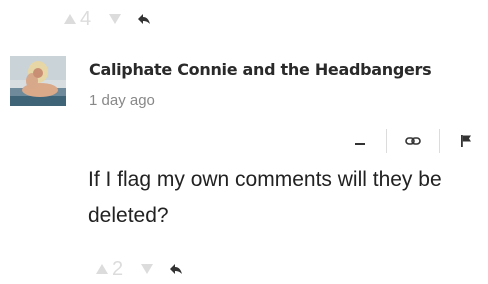 The width and height of the screenshot is (488, 284). I want to click on comment-vote-bar: 2, so click(139, 269).